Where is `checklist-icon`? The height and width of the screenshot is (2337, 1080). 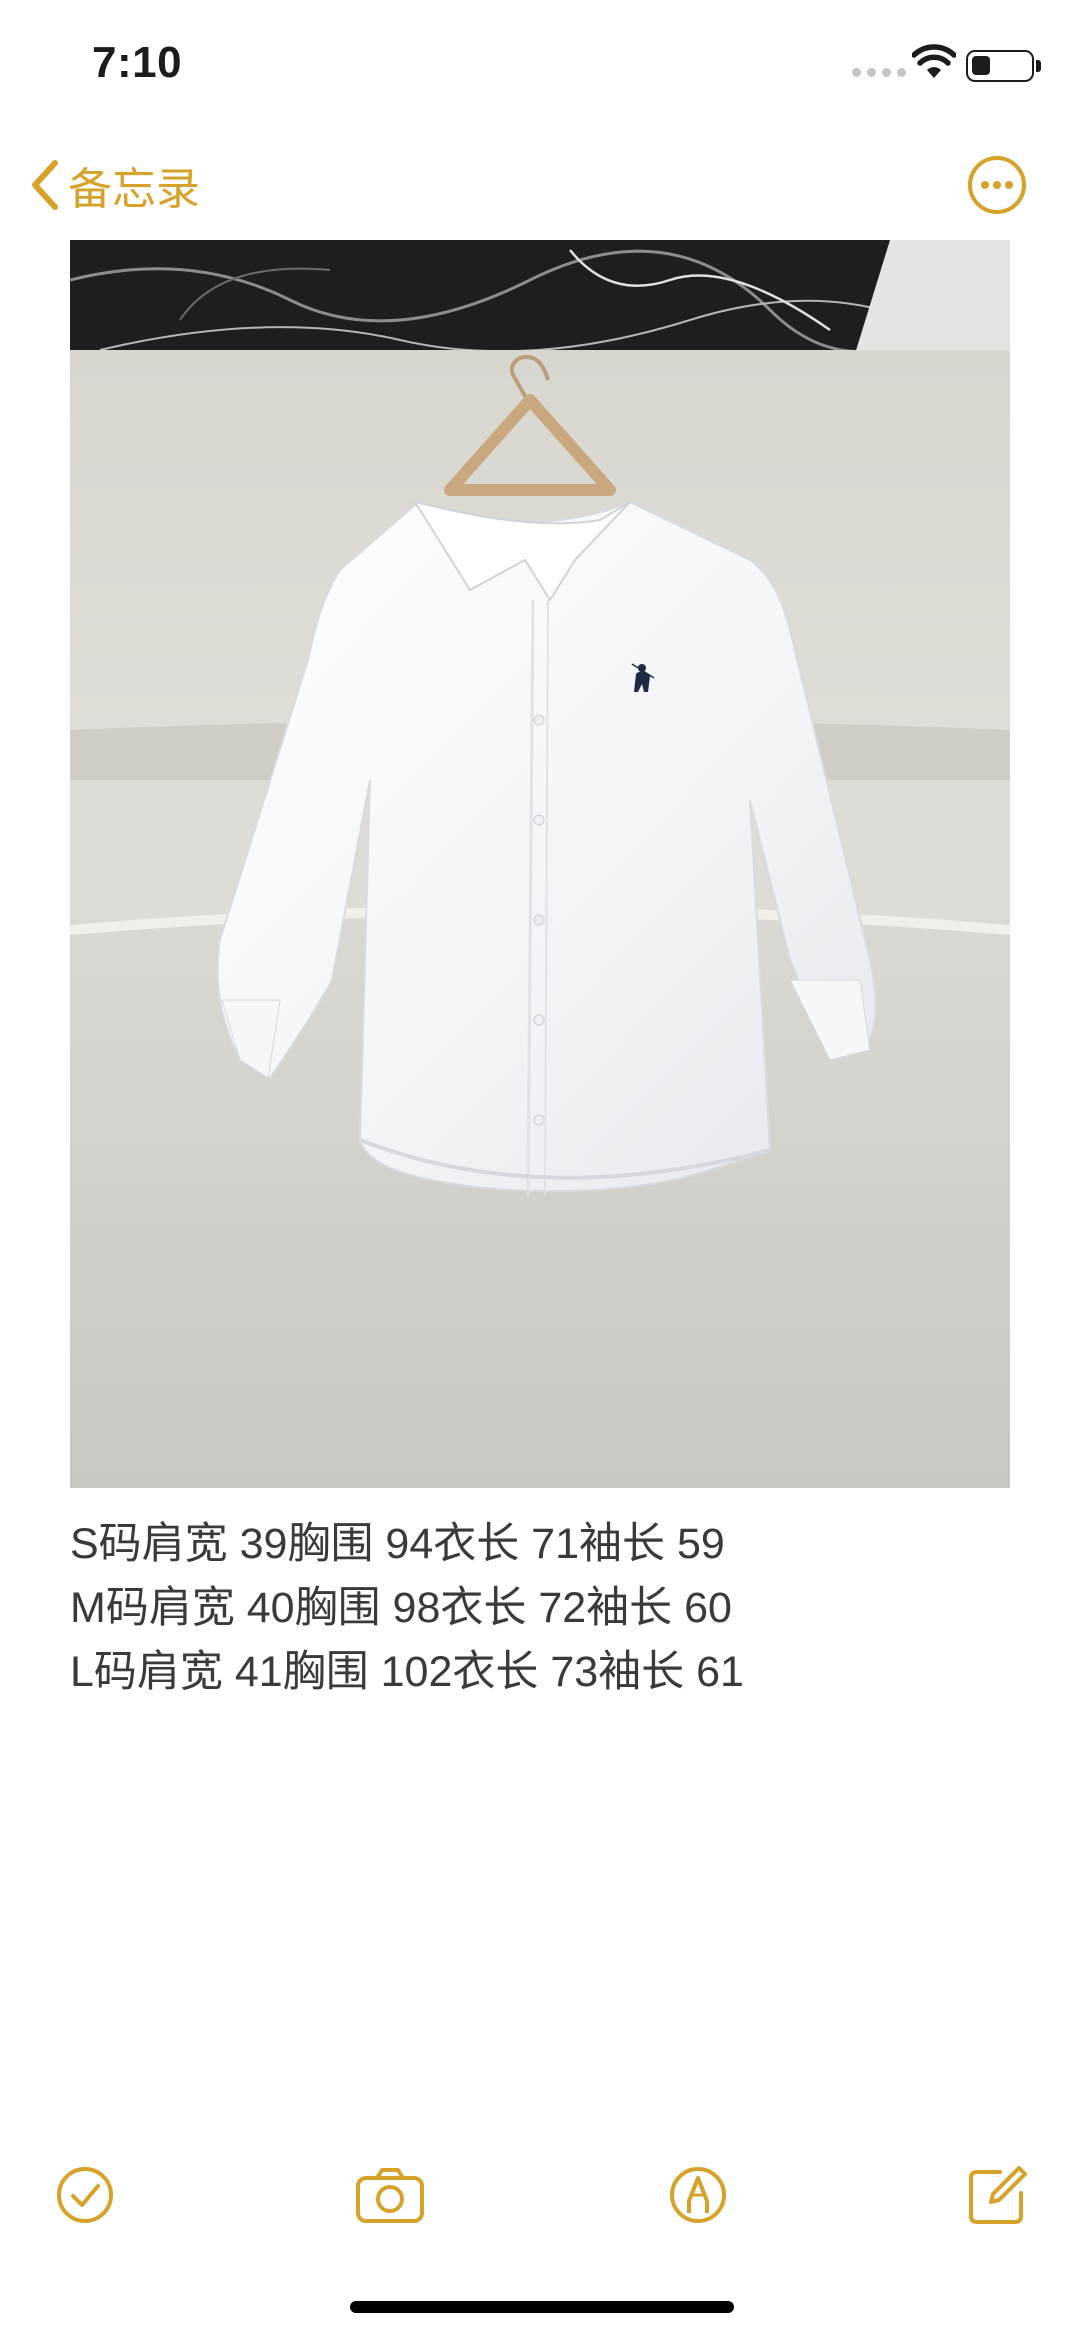
checklist-icon is located at coordinates (85, 2195).